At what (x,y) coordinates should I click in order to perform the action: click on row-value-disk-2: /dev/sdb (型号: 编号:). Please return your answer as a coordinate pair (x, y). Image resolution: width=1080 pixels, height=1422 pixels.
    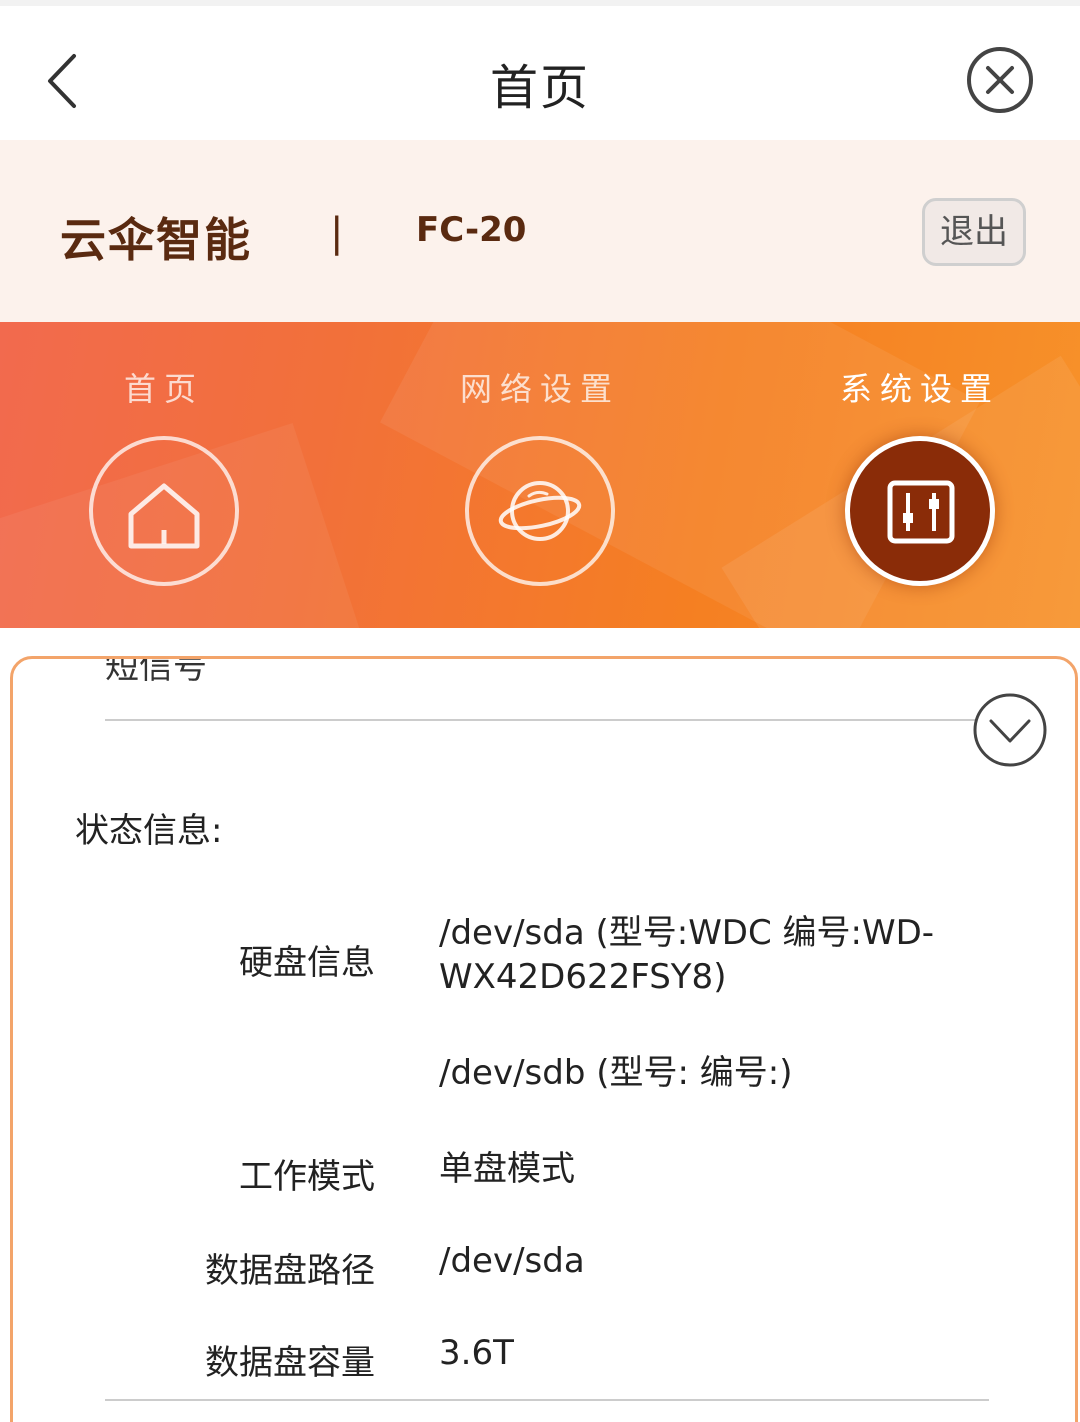
    Looking at the image, I should click on (616, 1073).